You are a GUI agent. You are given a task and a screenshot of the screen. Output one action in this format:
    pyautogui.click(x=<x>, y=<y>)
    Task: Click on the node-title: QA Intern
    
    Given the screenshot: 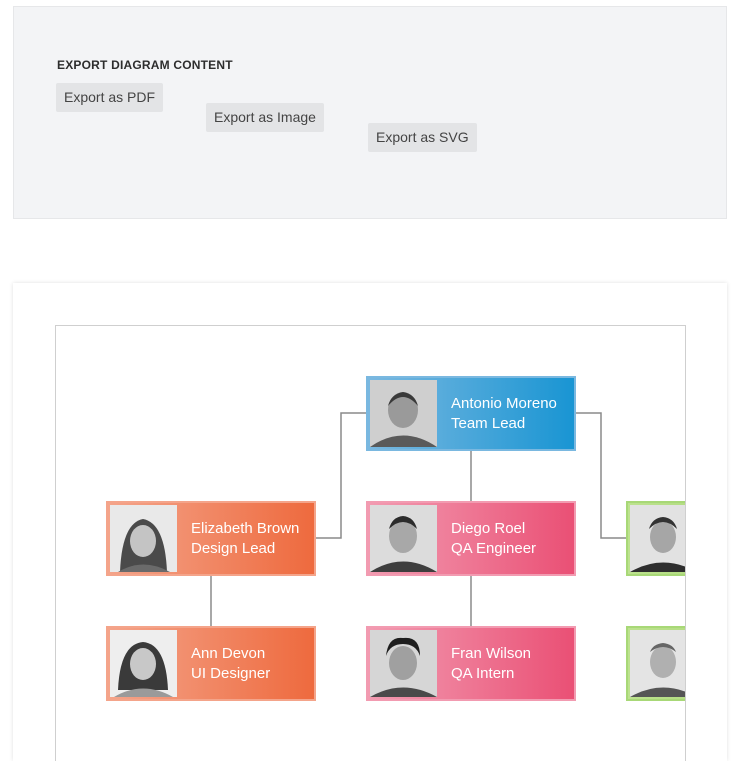 What is the action you would take?
    pyautogui.click(x=483, y=673)
    